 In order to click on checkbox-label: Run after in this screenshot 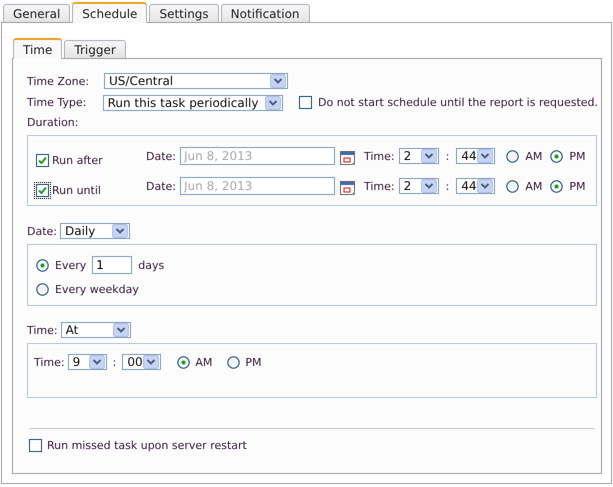, I will do `click(77, 160)`.